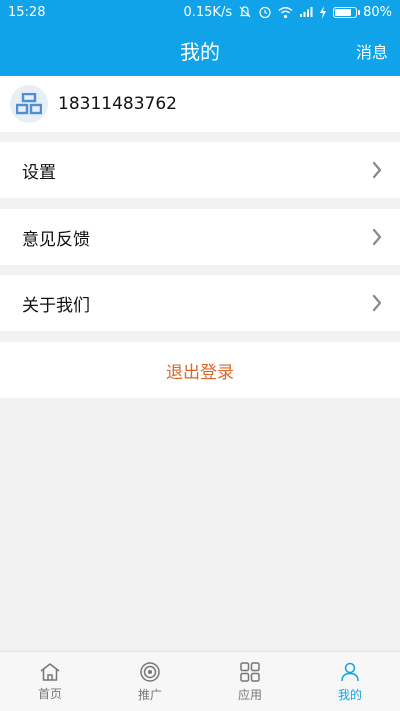  What do you see at coordinates (250, 671) in the screenshot?
I see `grid-icon` at bounding box center [250, 671].